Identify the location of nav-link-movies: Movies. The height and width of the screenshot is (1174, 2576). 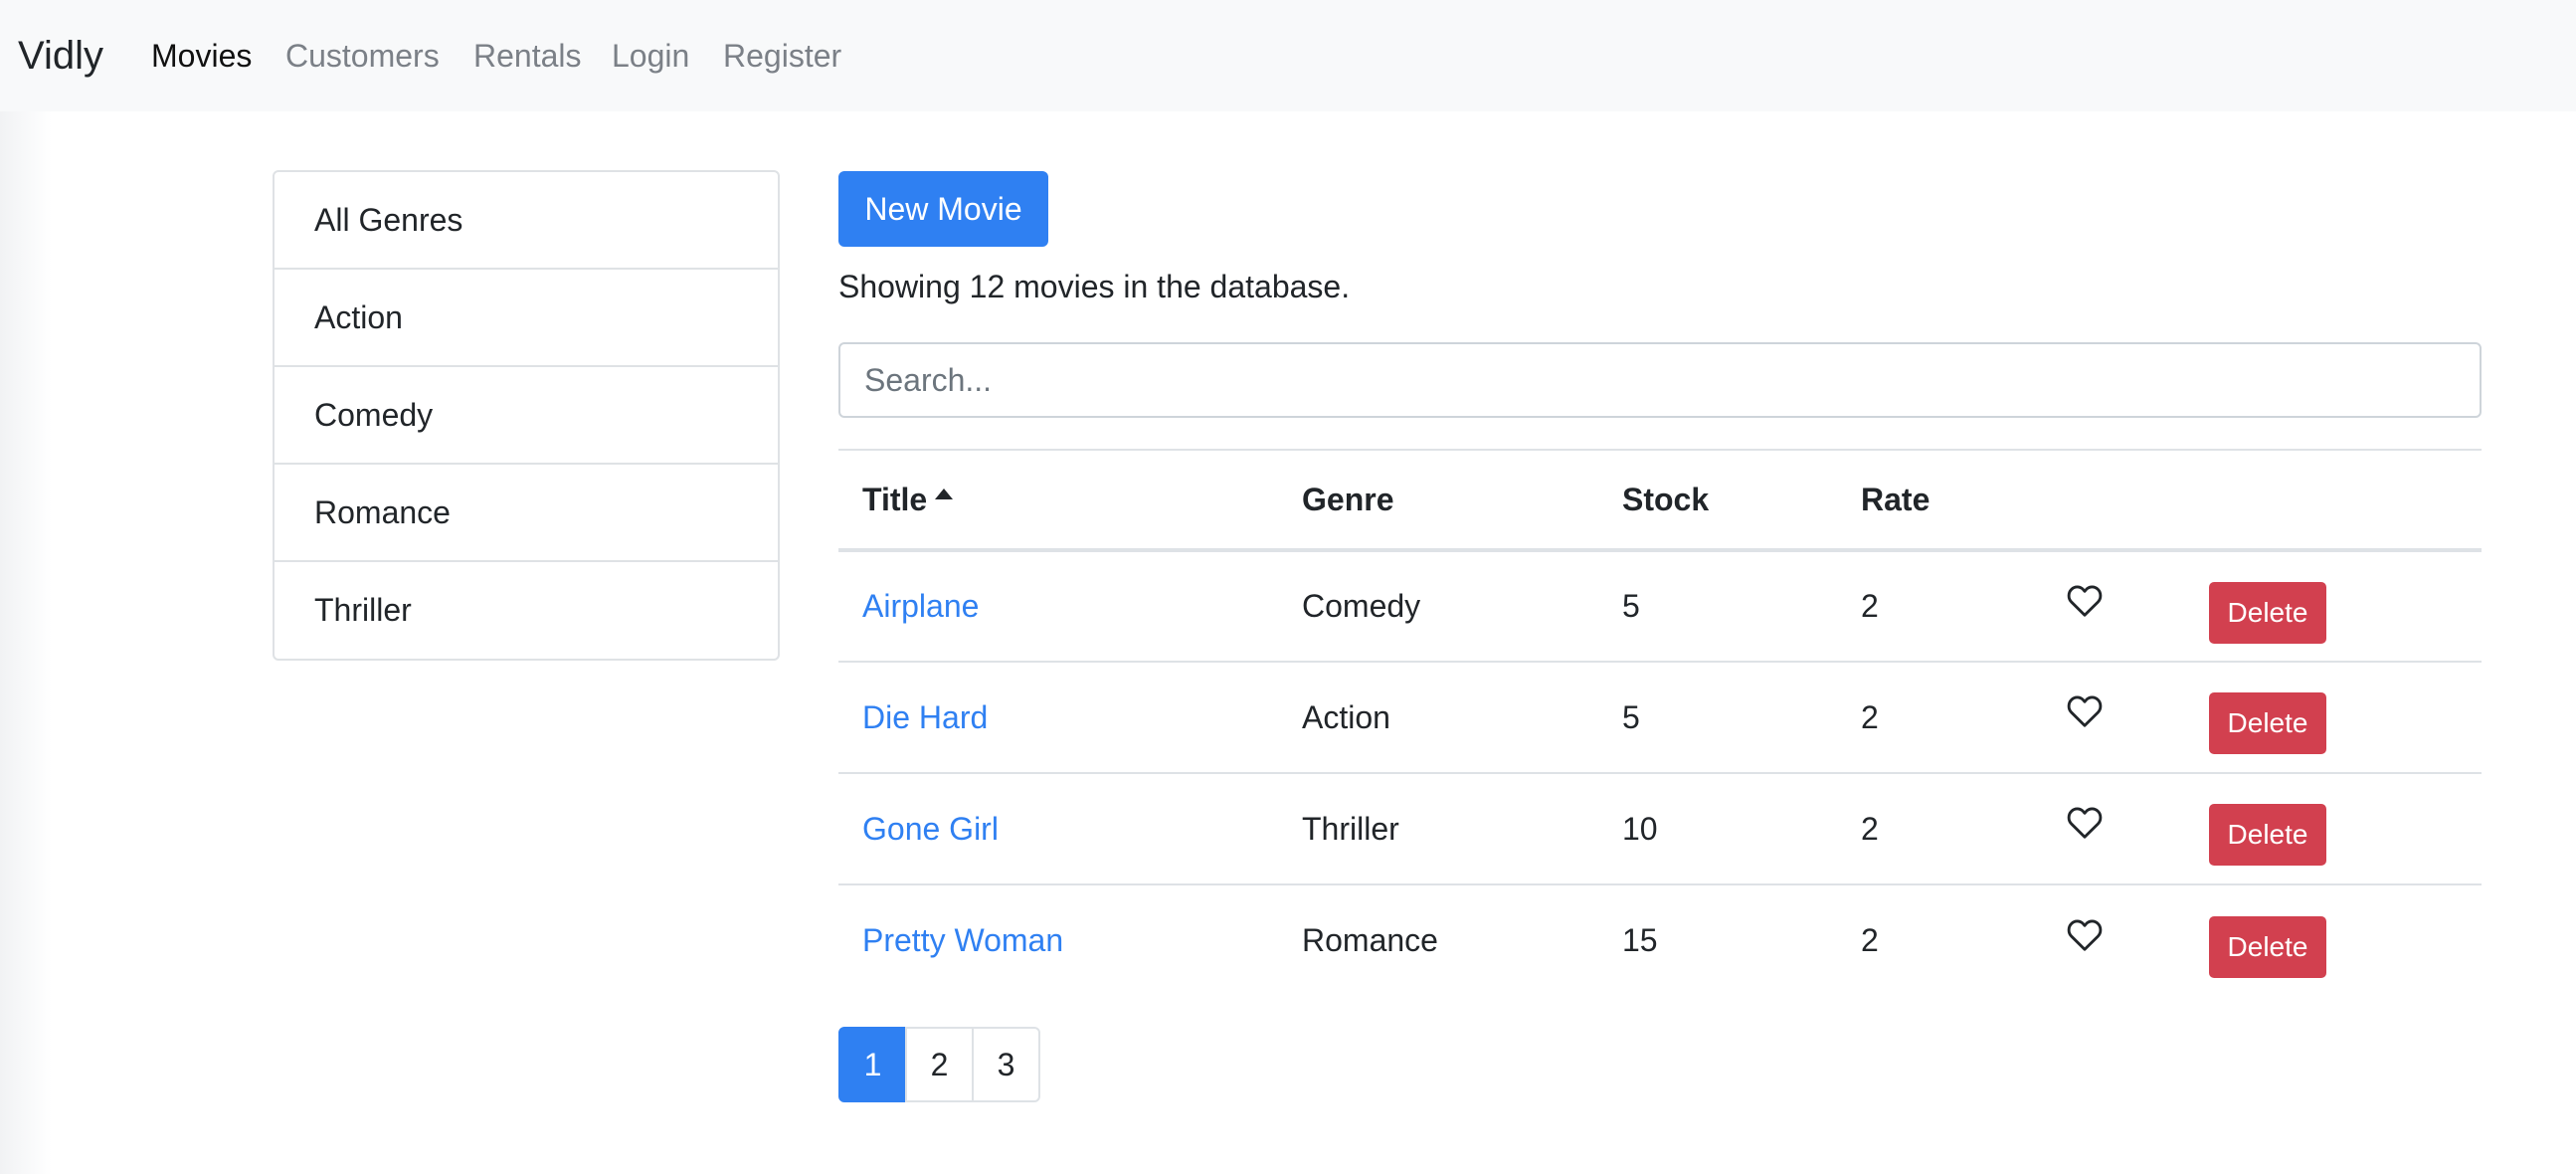
(201, 56).